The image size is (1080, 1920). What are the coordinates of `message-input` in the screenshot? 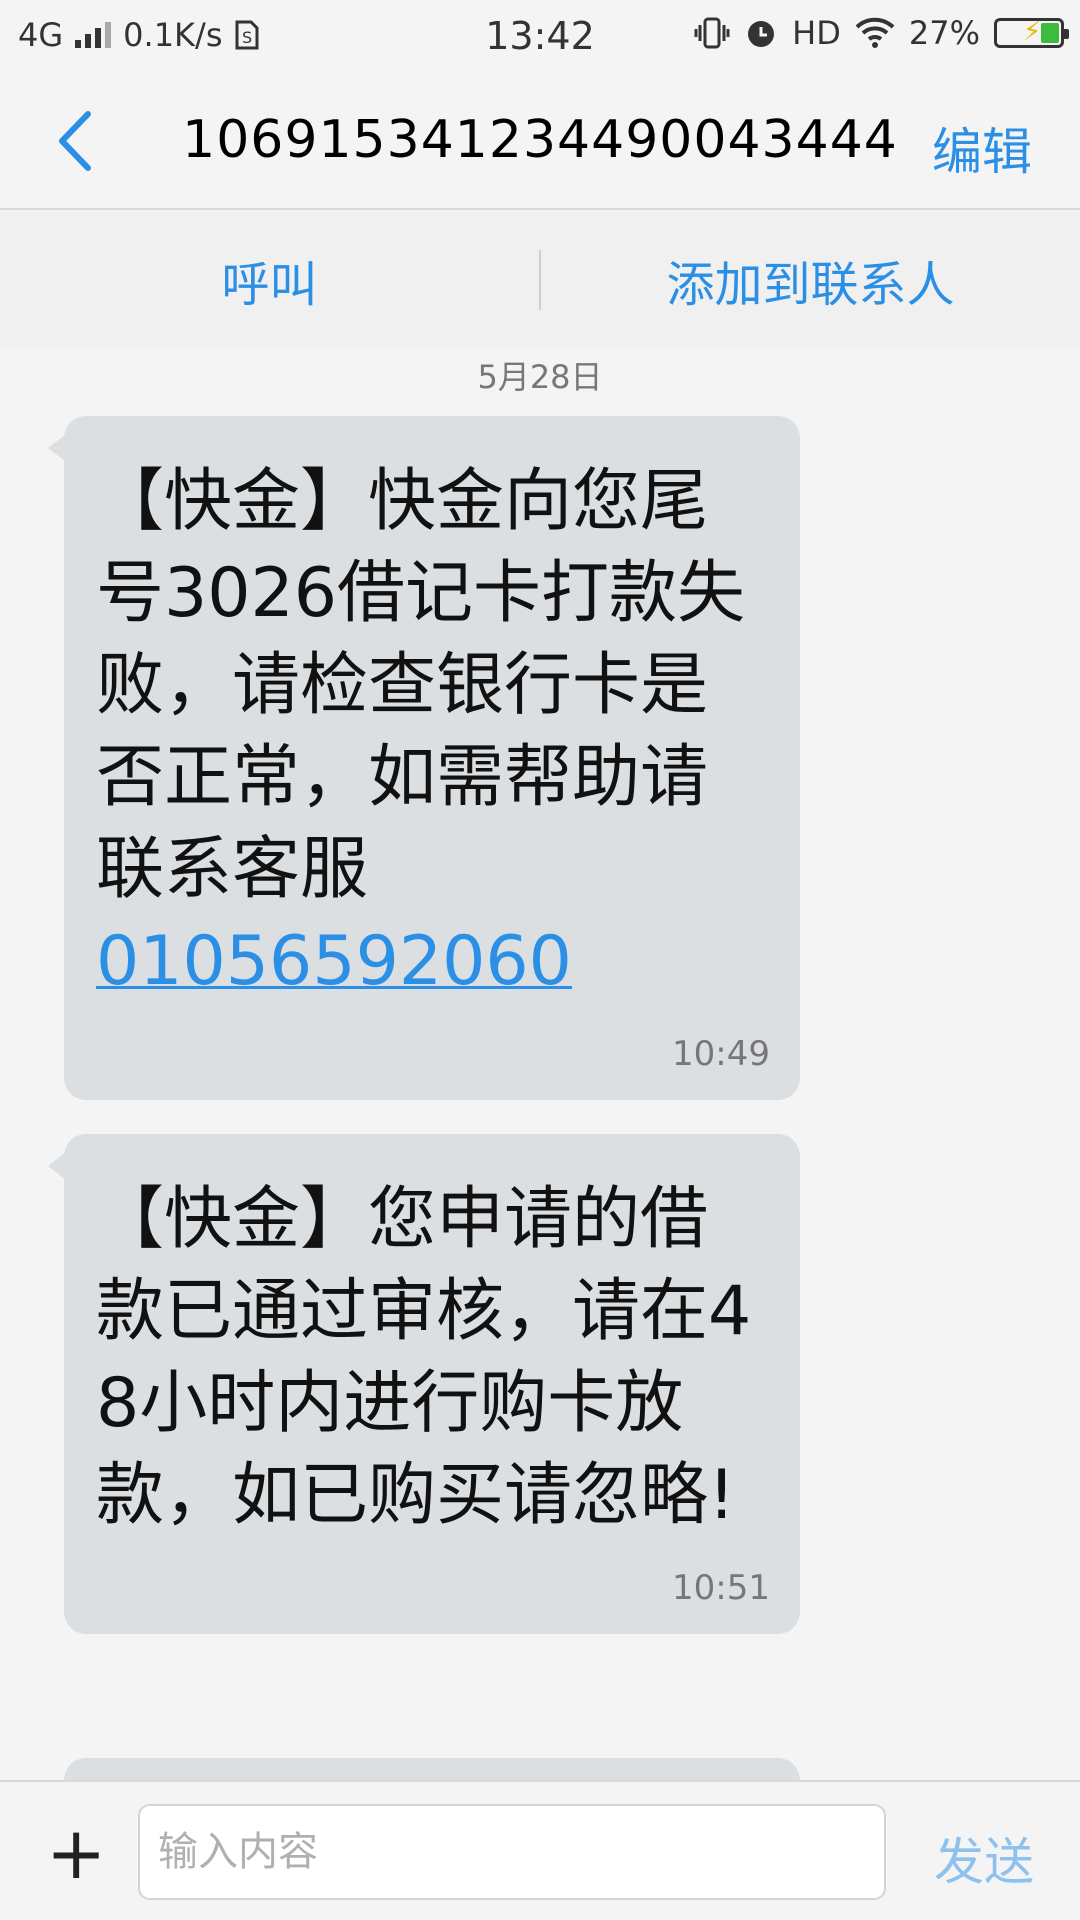 It's located at (512, 1852).